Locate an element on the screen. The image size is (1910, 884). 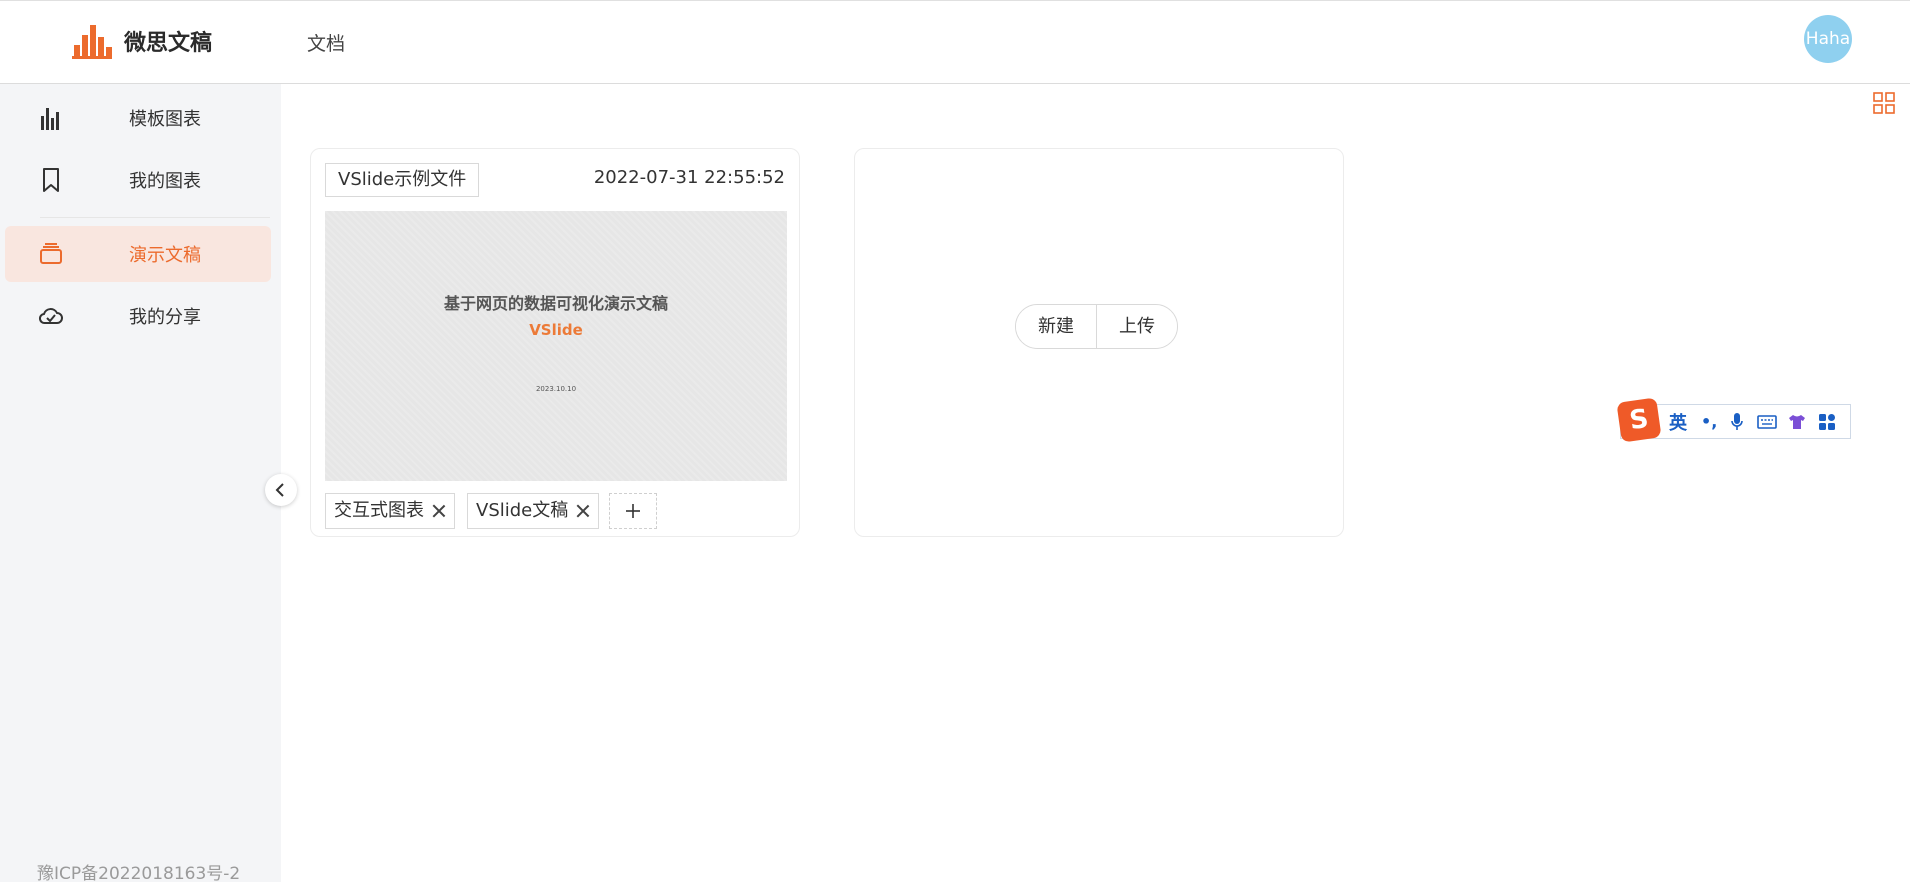
plus-icon is located at coordinates (633, 511).